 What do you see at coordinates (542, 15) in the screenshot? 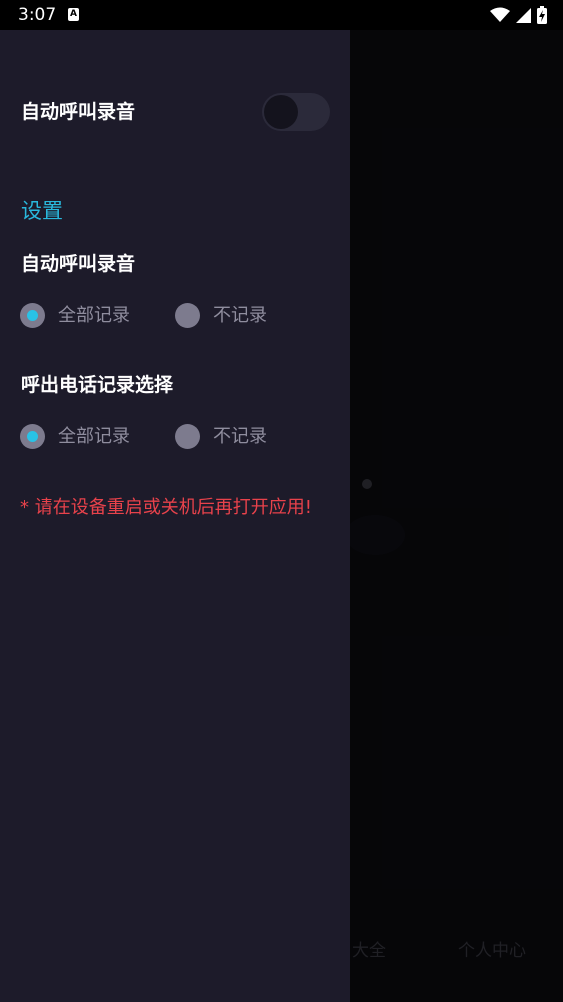
I see `battery-charging-icon` at bounding box center [542, 15].